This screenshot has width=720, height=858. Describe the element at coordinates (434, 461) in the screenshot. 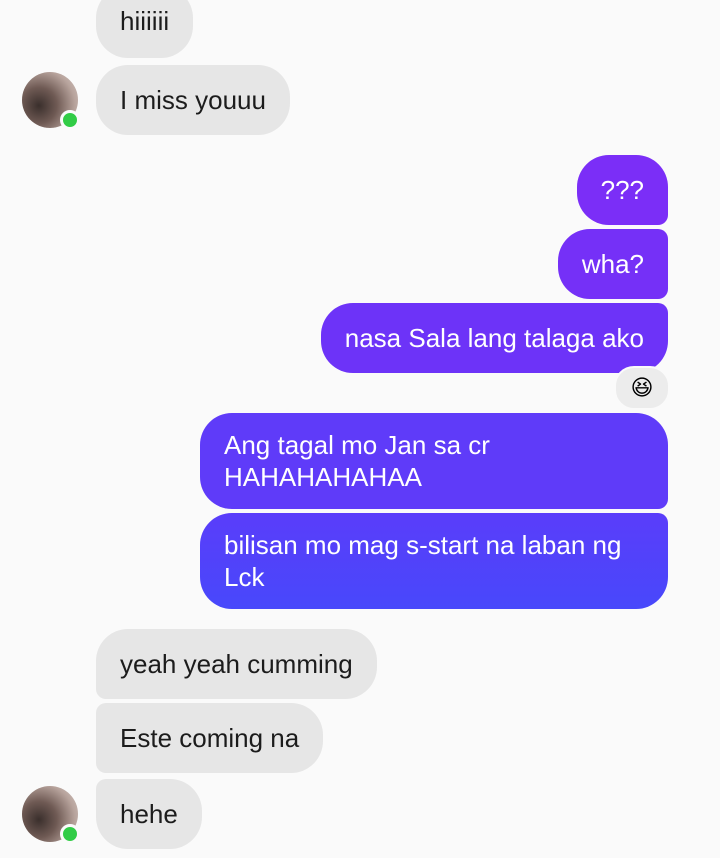

I see `outgoing-message: Ang tagal mo Jan sa cr HAHAHAHAHAA` at that location.